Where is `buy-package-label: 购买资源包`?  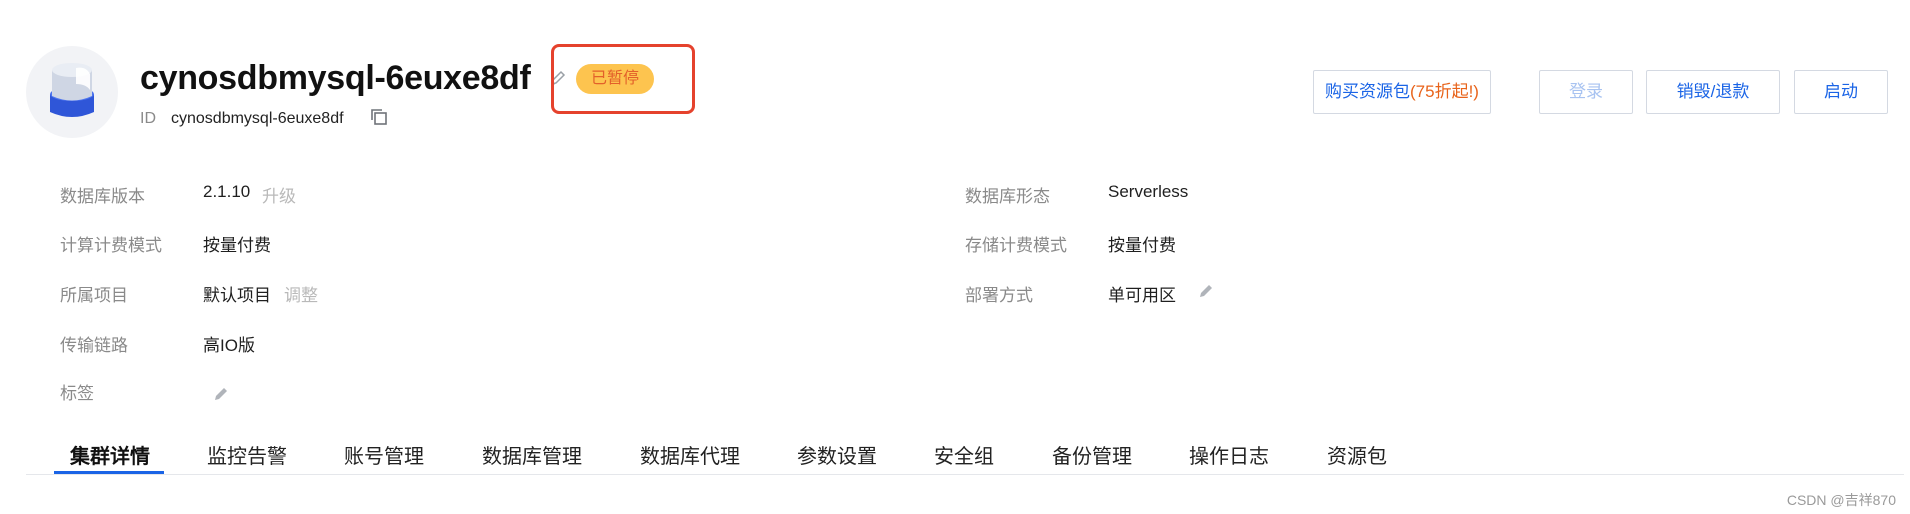
buy-package-label: 购买资源包 is located at coordinates (1368, 91).